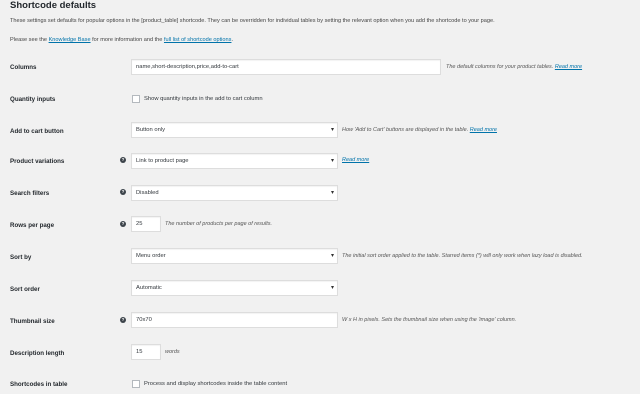 The image size is (640, 394). What do you see at coordinates (136, 384) in the screenshot?
I see `shortcodes-in-table-checkbox` at bounding box center [136, 384].